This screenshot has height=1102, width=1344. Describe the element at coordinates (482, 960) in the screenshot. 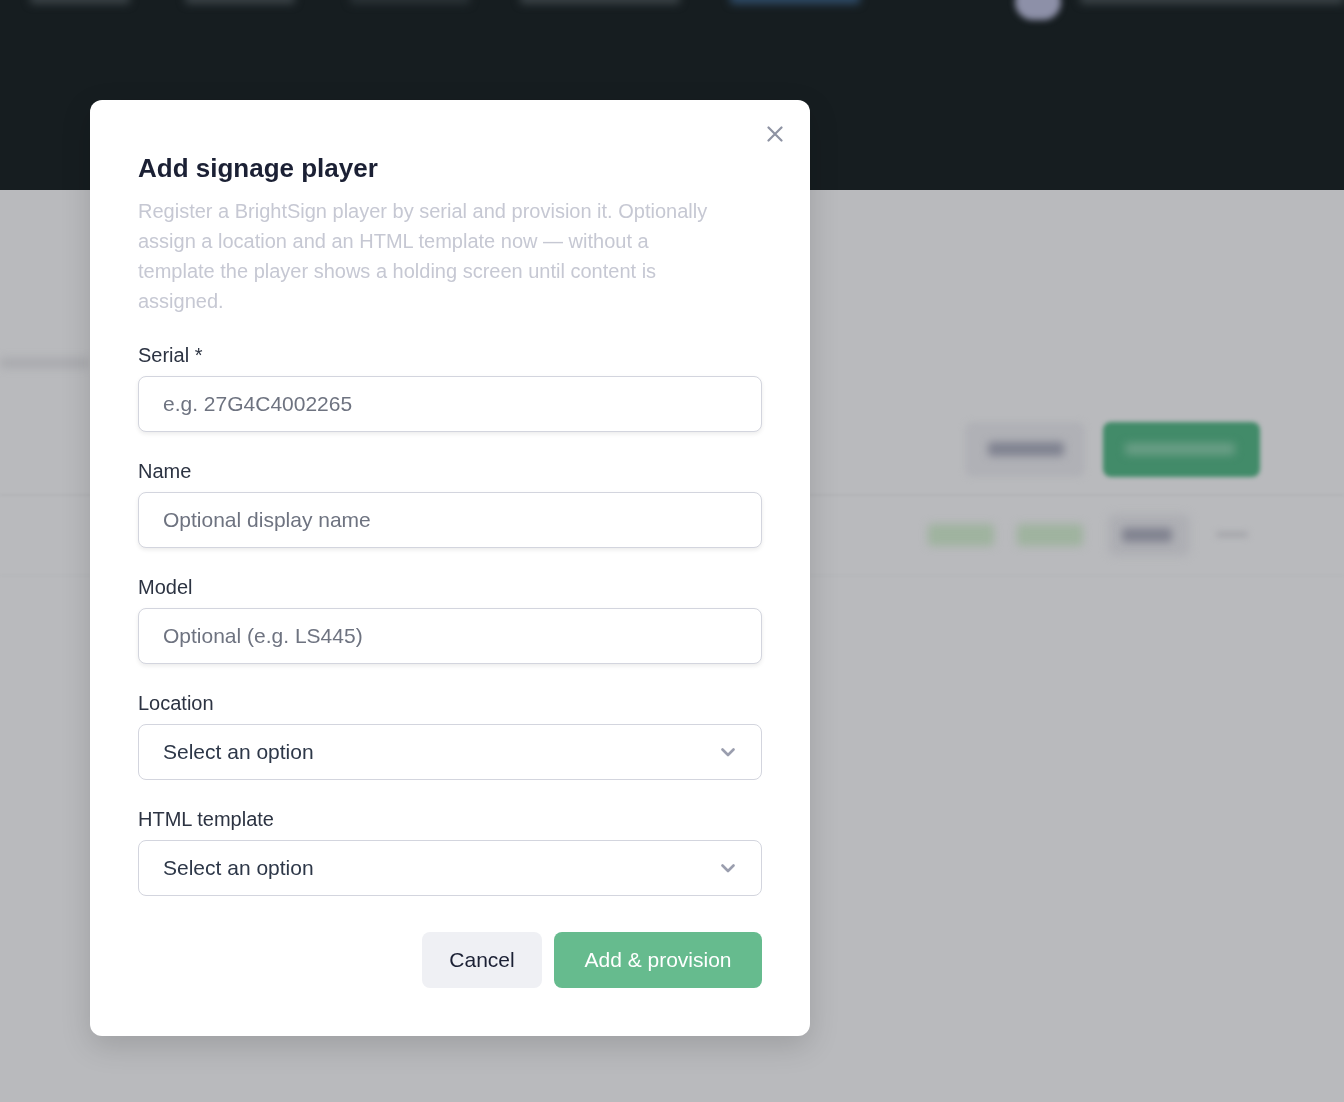

I see `cancel-button: Cancel` at that location.